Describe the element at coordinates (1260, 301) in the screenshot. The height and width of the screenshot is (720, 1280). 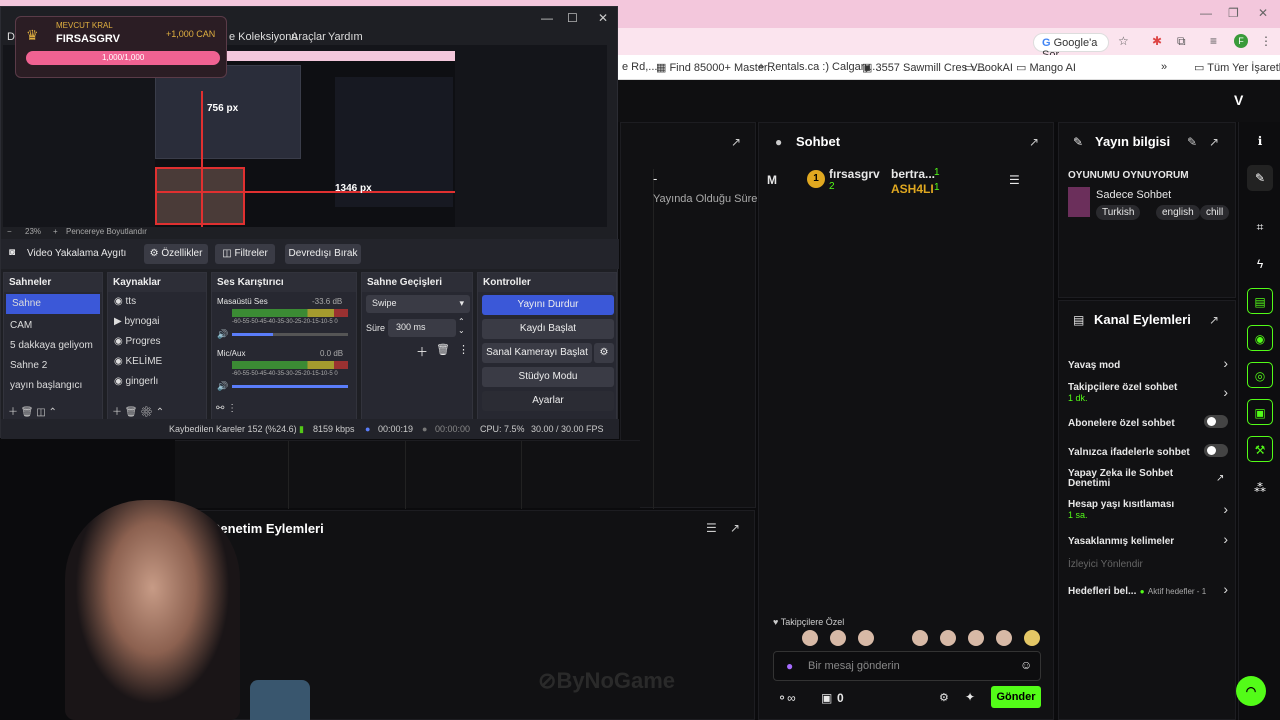
I see `doc-icon: ▤` at that location.